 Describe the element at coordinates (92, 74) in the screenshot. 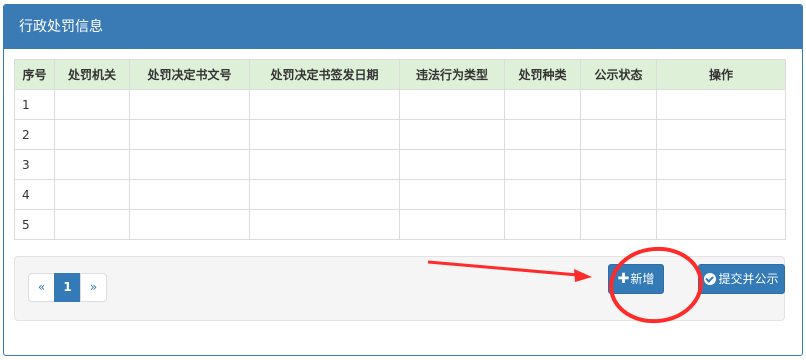

I see `column-header-authority: 处罚机关` at that location.